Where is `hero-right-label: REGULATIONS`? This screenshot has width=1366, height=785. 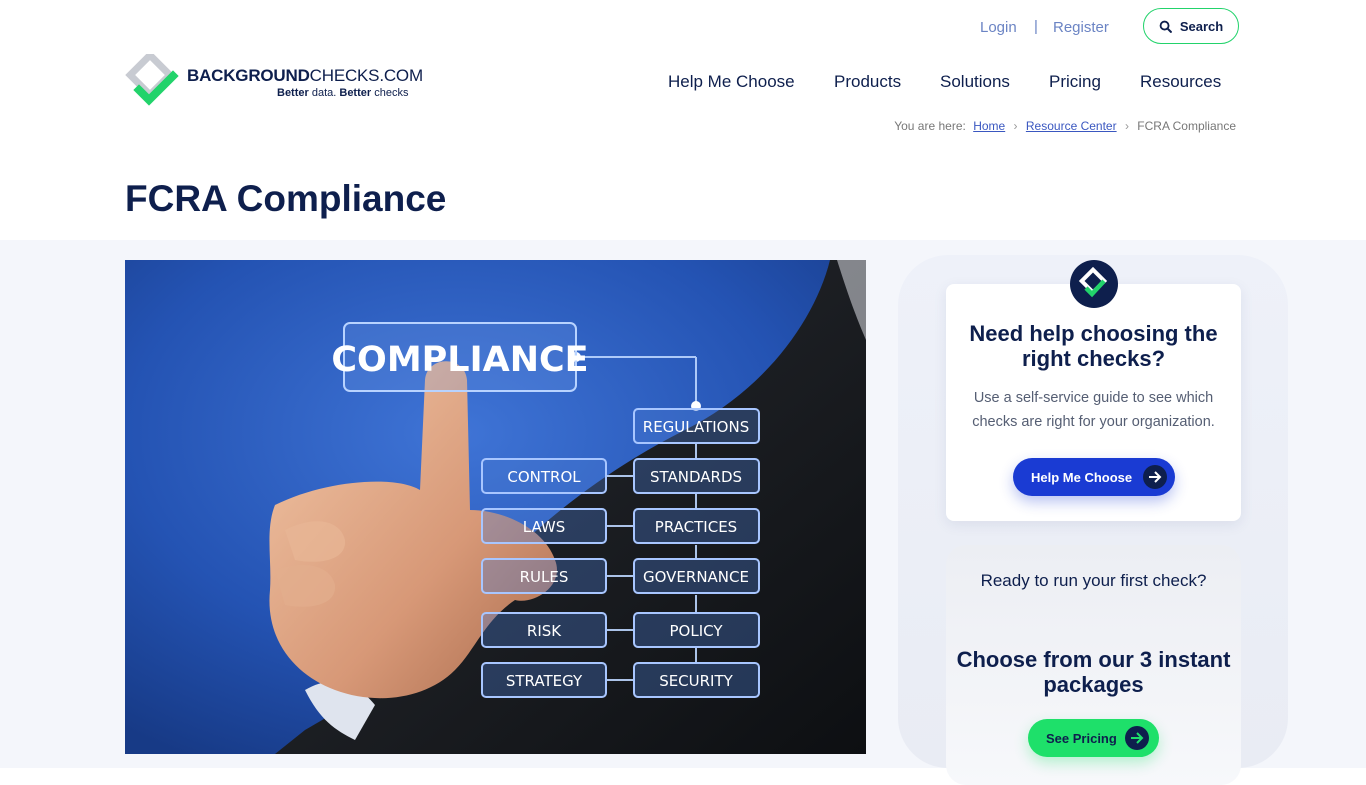 hero-right-label: REGULATIONS is located at coordinates (696, 427).